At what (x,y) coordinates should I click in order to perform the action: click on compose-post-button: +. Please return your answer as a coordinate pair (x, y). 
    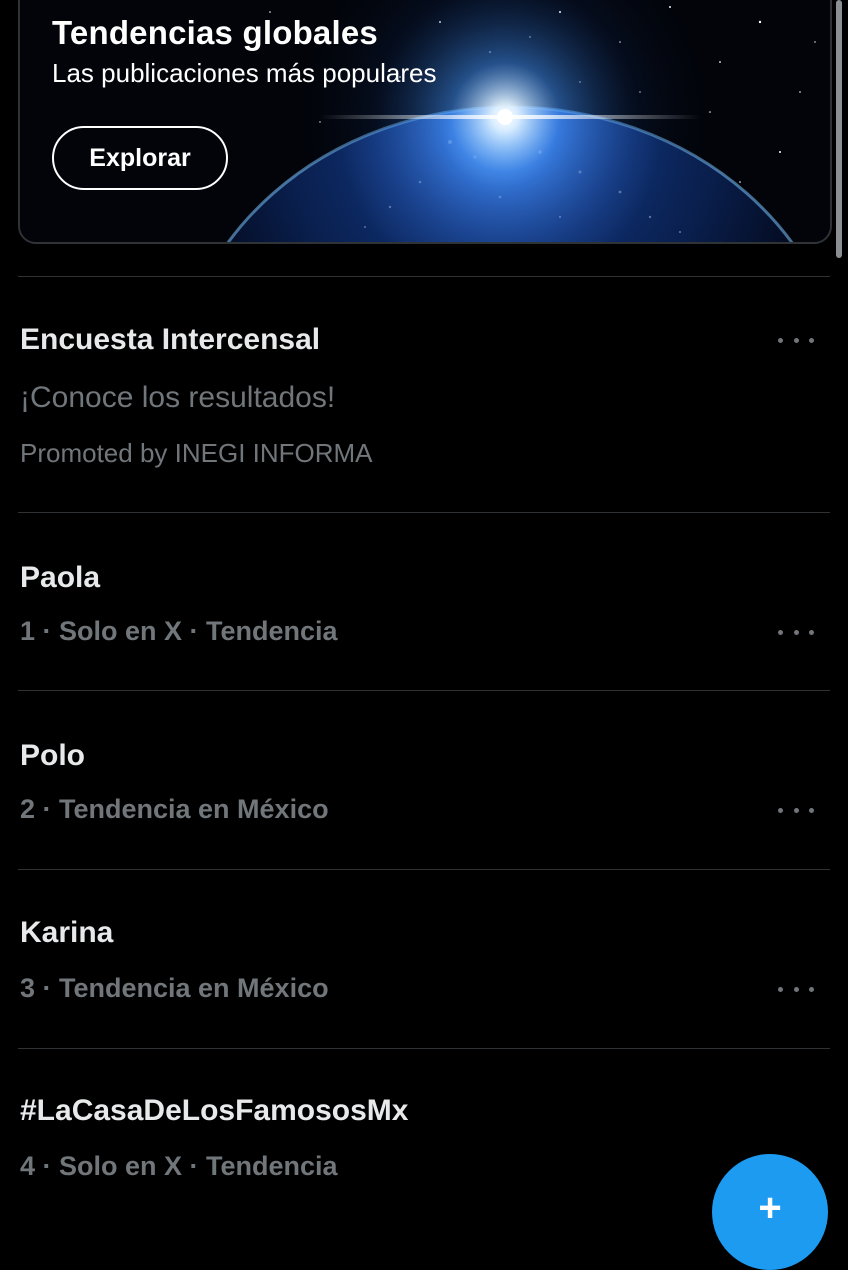
    Looking at the image, I should click on (770, 1212).